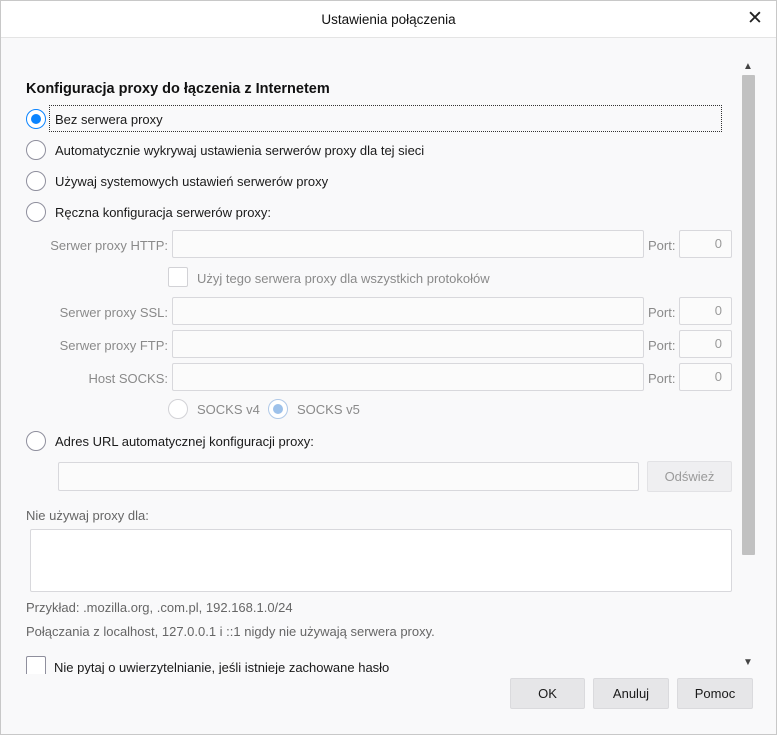 The height and width of the screenshot is (735, 777). Describe the element at coordinates (36, 212) in the screenshot. I see `radio-button-manual-proxy` at that location.